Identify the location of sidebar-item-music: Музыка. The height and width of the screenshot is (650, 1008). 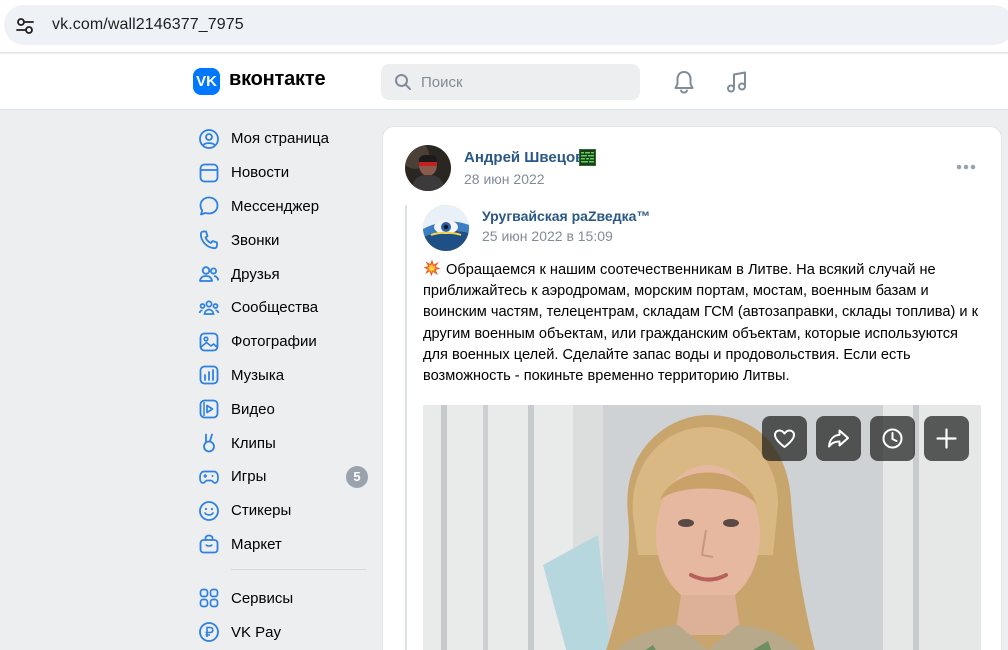
(283, 376).